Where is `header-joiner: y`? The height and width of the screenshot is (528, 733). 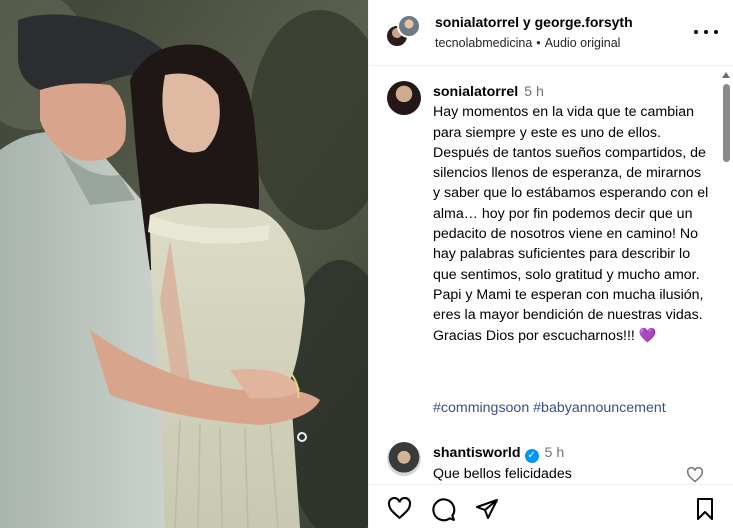
header-joiner: y is located at coordinates (526, 22).